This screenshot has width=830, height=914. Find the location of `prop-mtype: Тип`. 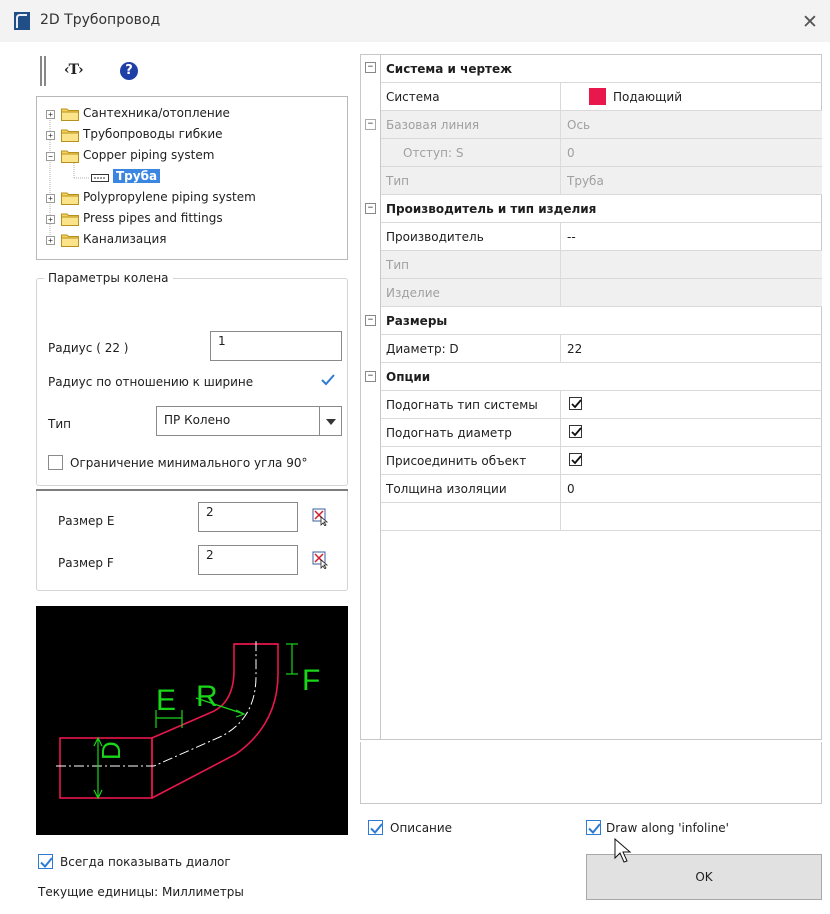

prop-mtype: Тип is located at coordinates (601, 265).